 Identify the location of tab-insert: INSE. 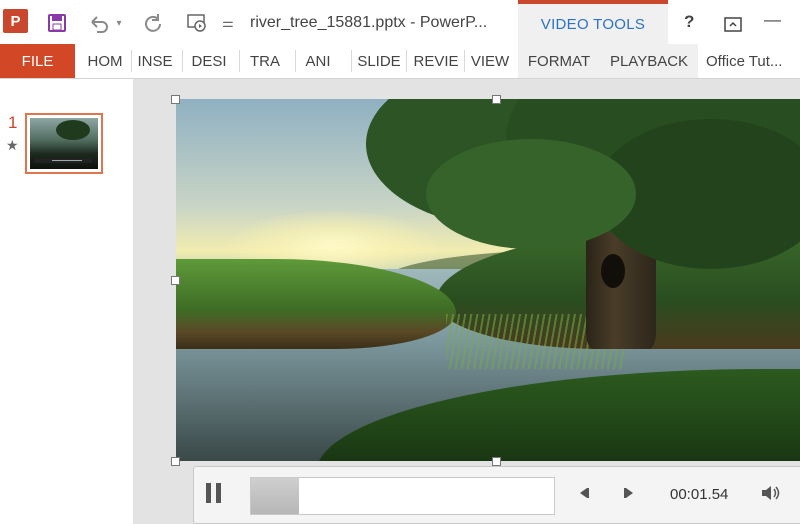
(155, 61).